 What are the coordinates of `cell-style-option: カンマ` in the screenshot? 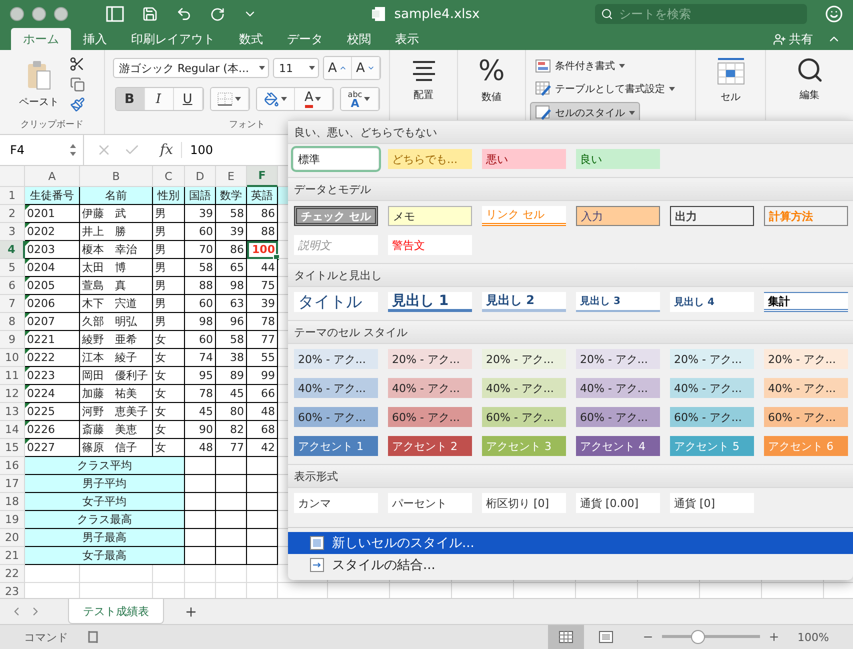 It's located at (336, 503).